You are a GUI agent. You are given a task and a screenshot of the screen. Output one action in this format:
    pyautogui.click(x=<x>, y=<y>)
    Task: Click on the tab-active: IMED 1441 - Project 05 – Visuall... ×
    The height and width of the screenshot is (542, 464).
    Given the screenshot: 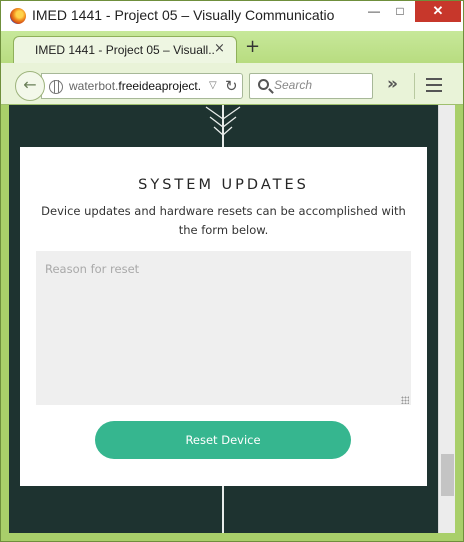 What is the action you would take?
    pyautogui.click(x=125, y=50)
    